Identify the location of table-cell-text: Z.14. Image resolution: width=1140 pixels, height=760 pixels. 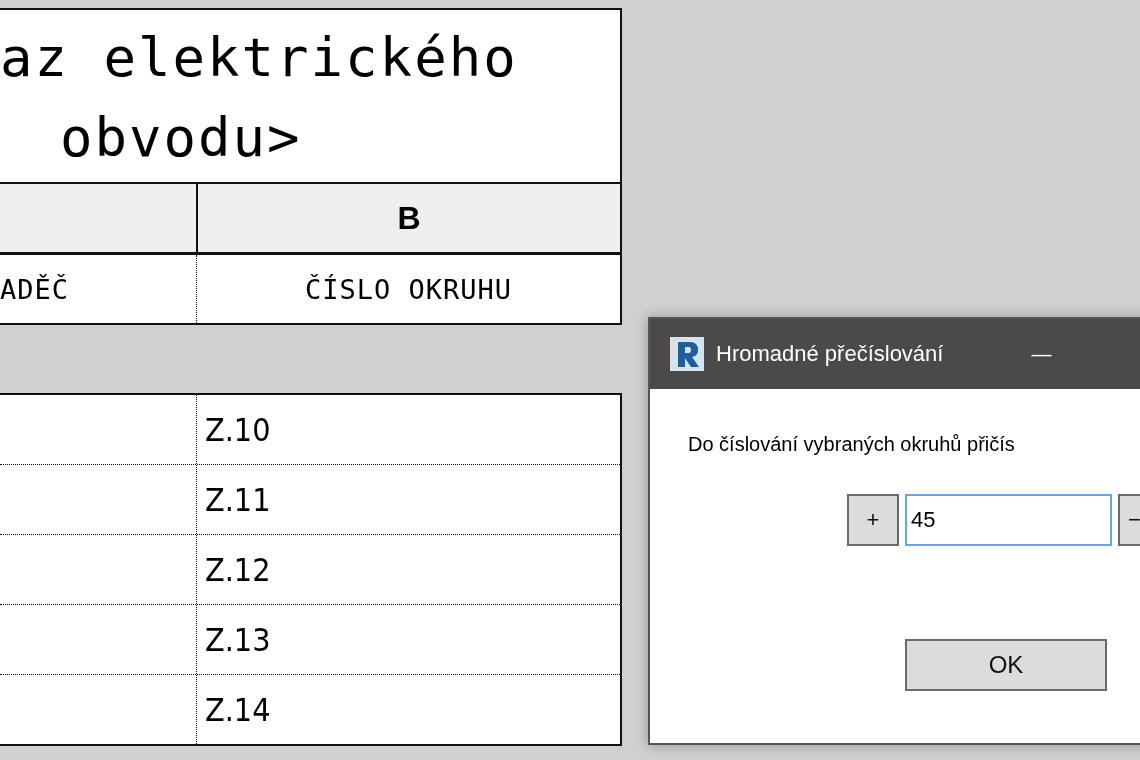
(238, 710).